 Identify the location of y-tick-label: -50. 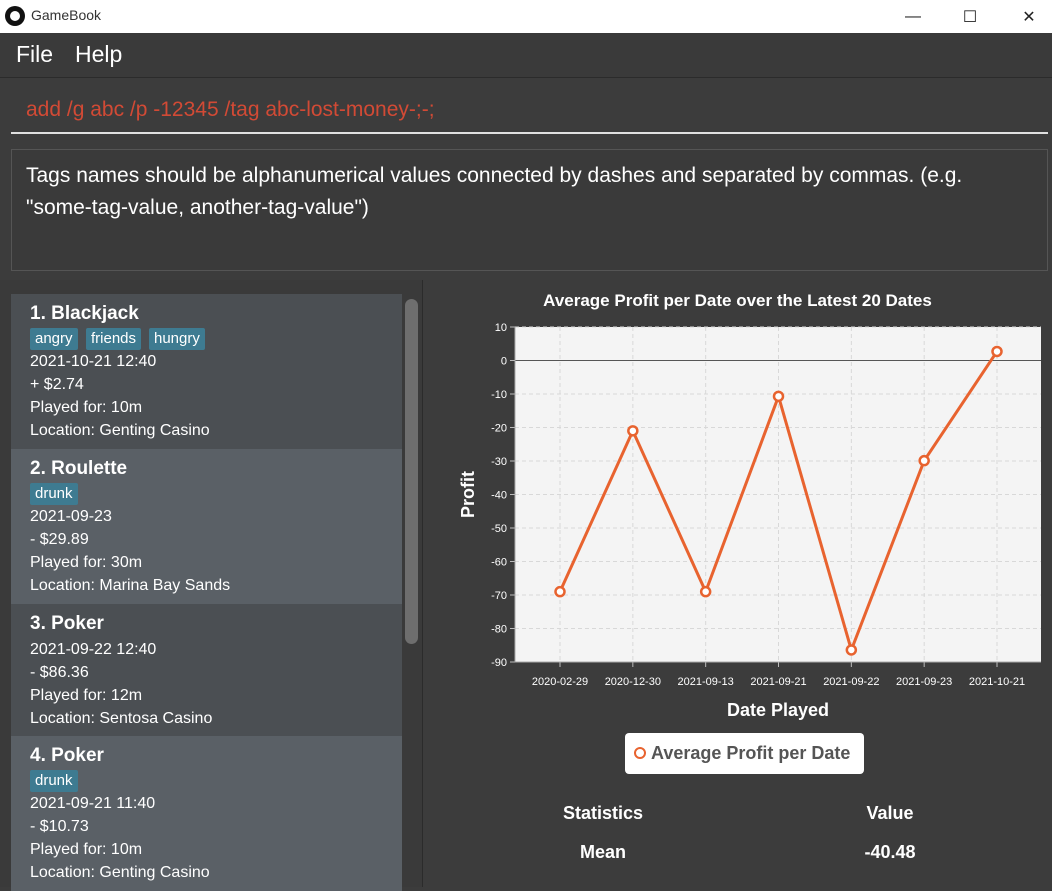
(499, 529).